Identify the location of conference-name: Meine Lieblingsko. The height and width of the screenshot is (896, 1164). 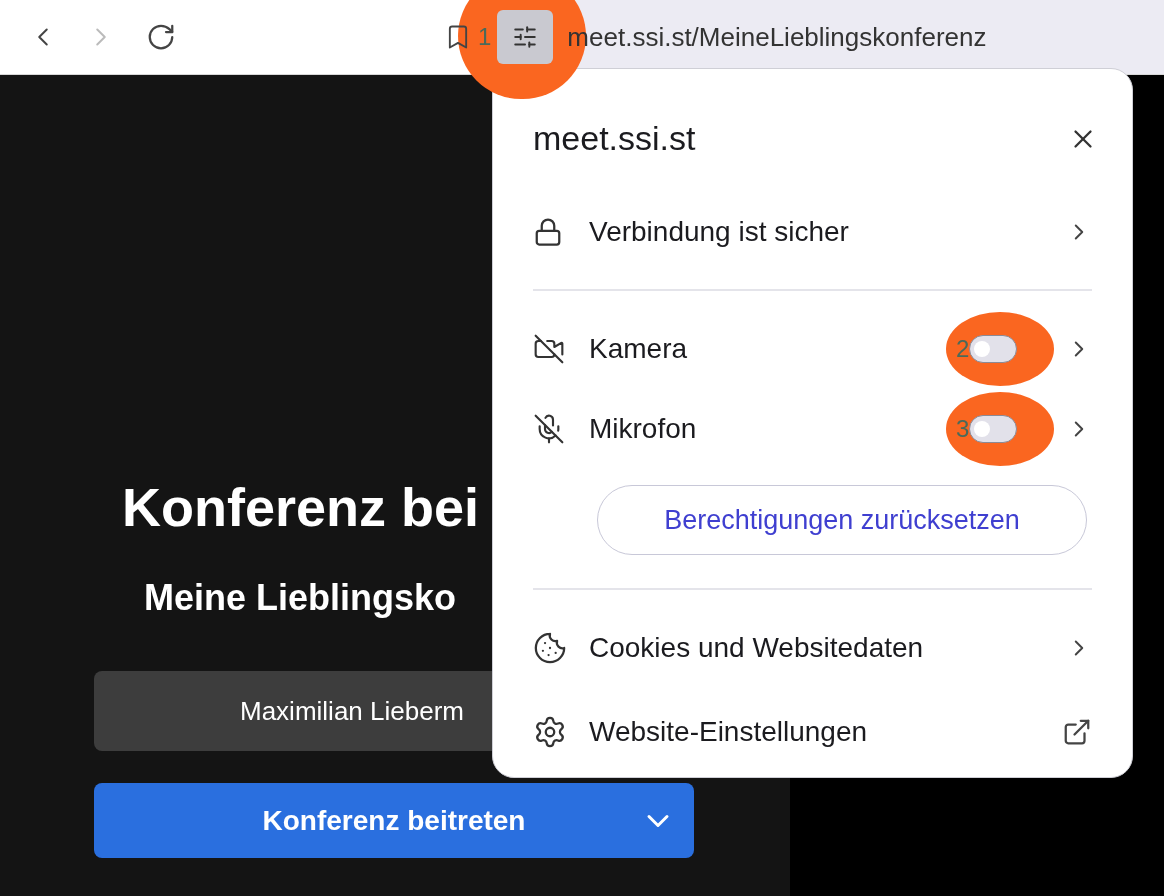
(300, 598).